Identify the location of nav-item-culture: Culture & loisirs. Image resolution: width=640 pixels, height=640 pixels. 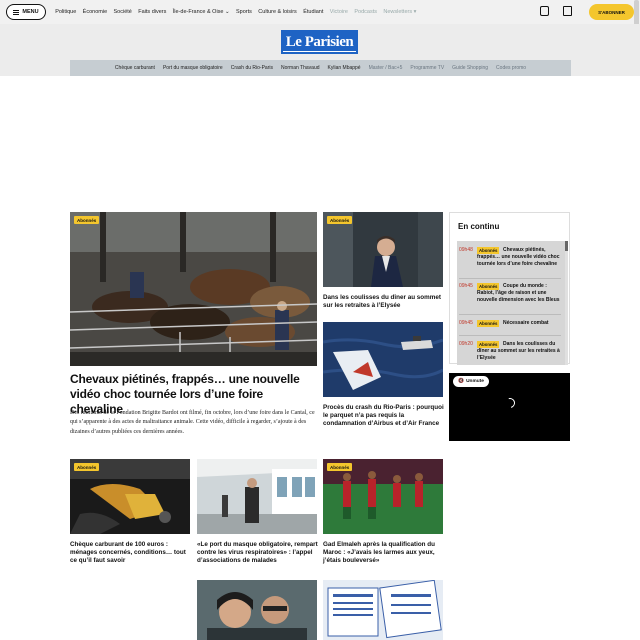
(277, 12).